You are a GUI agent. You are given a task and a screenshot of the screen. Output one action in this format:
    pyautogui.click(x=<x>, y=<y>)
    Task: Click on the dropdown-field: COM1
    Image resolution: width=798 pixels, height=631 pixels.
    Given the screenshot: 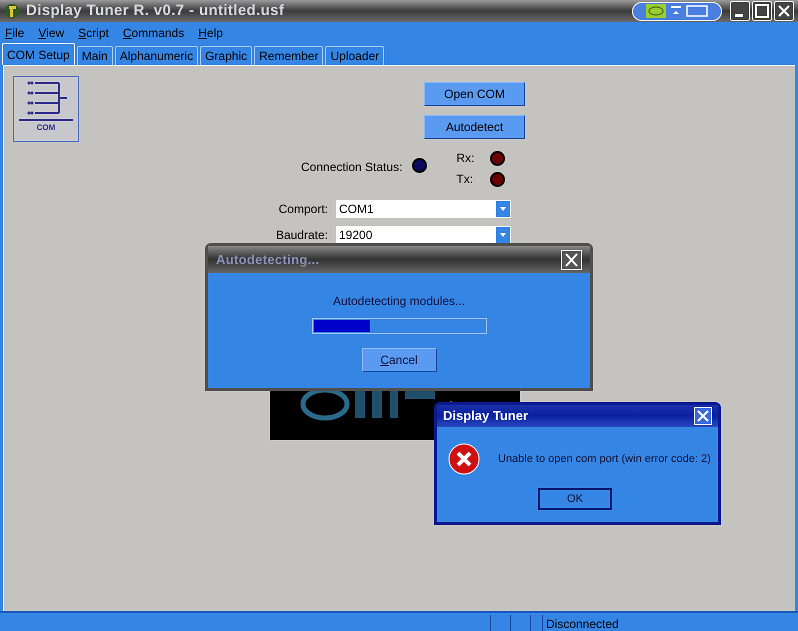 What is the action you would take?
    pyautogui.click(x=423, y=209)
    